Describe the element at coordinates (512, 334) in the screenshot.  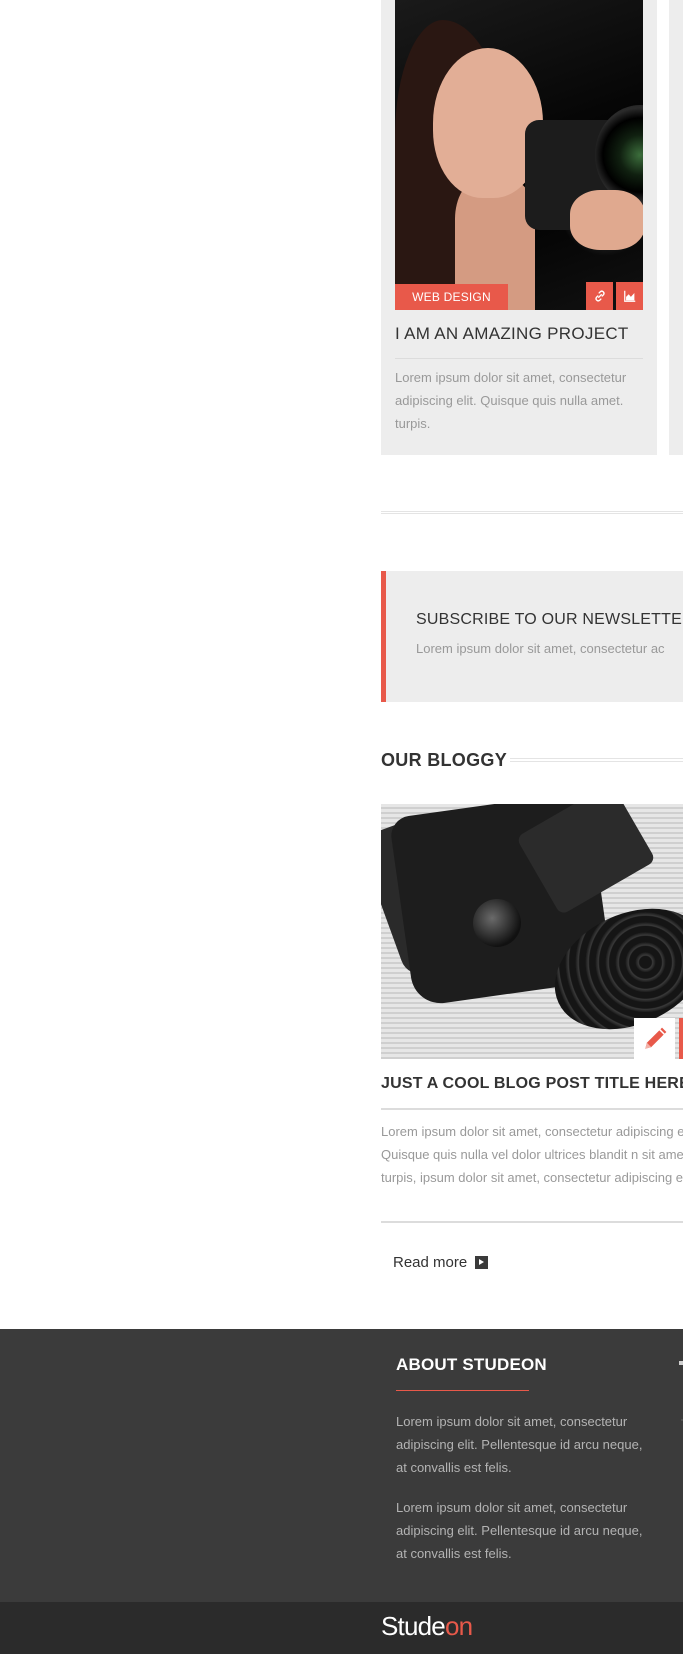
I see `project-title: I AM AN AMAZING PROJECT` at that location.